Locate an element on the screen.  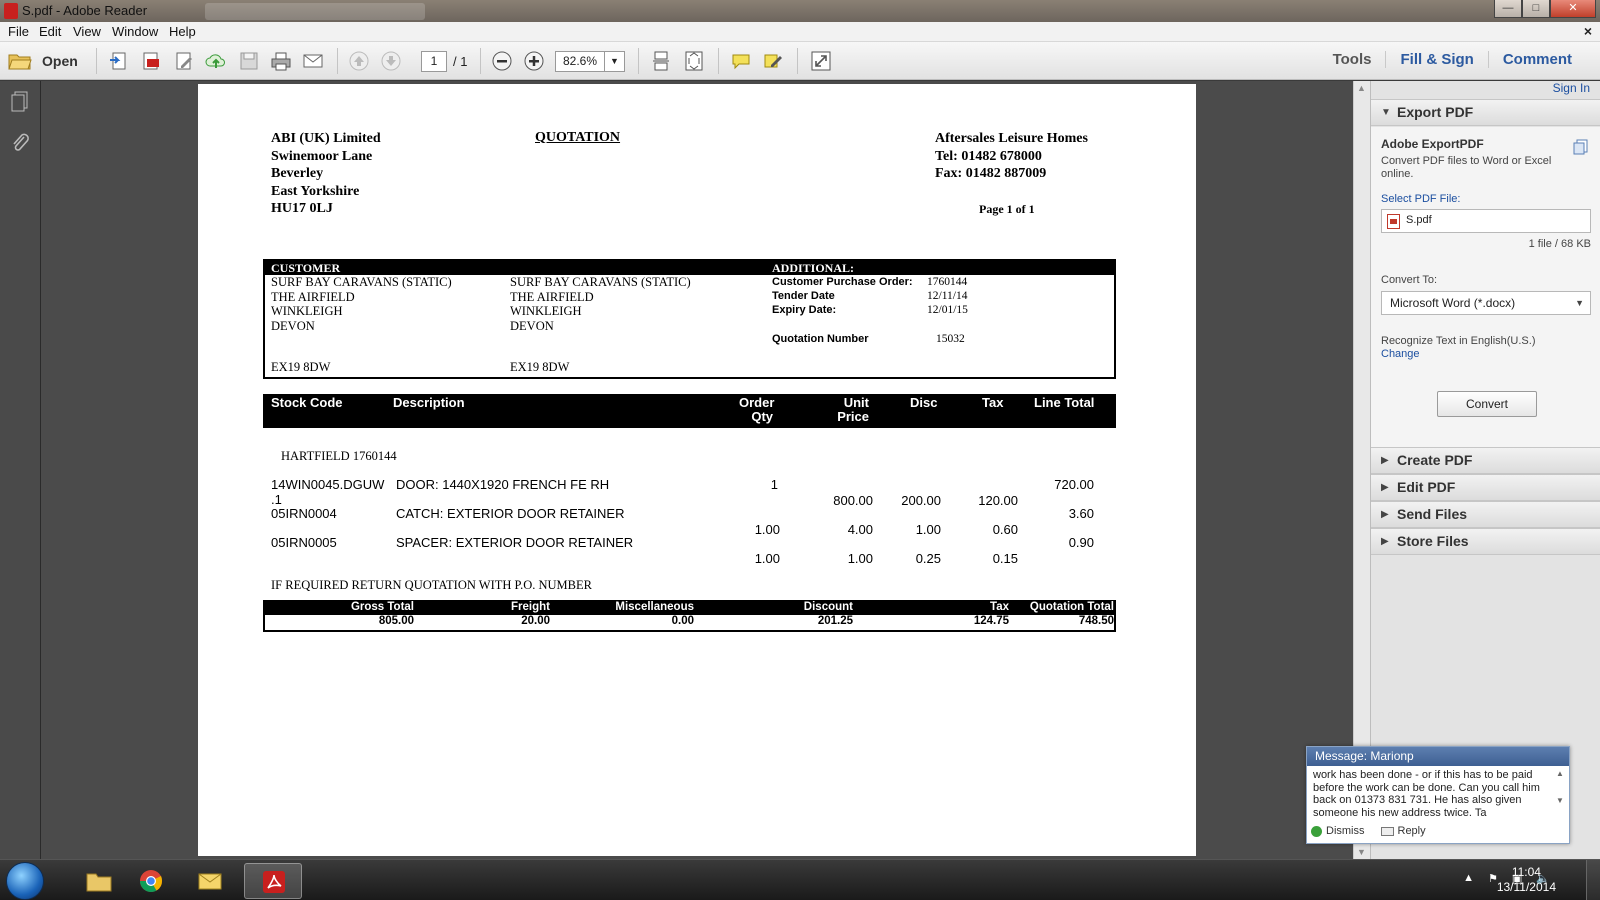
save-button is located at coordinates (250, 61).